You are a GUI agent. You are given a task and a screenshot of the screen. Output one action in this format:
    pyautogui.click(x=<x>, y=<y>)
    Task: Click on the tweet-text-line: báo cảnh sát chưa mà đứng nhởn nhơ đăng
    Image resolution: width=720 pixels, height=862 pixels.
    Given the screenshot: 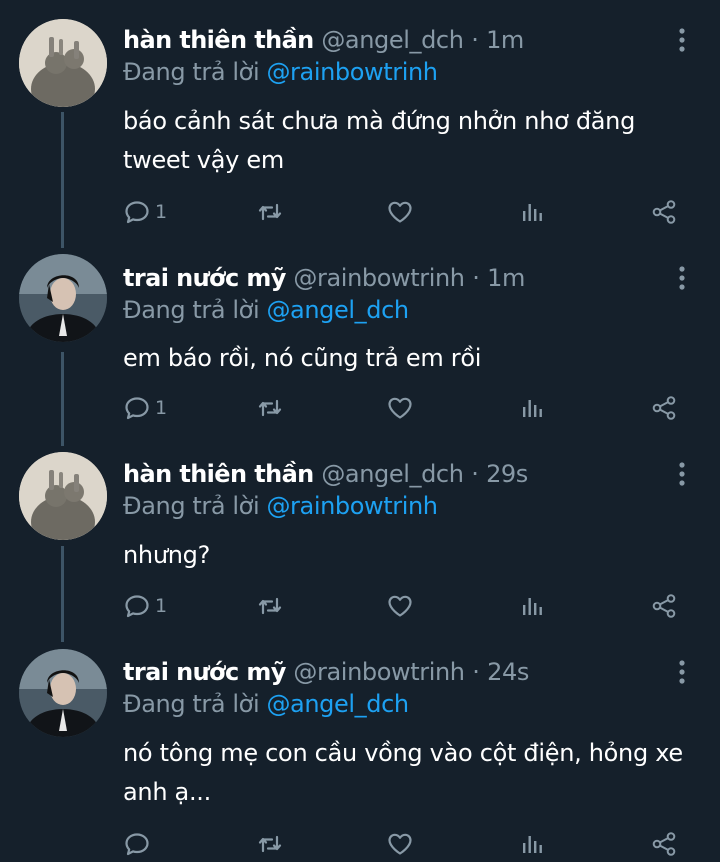 What is the action you would take?
    pyautogui.click(x=379, y=121)
    